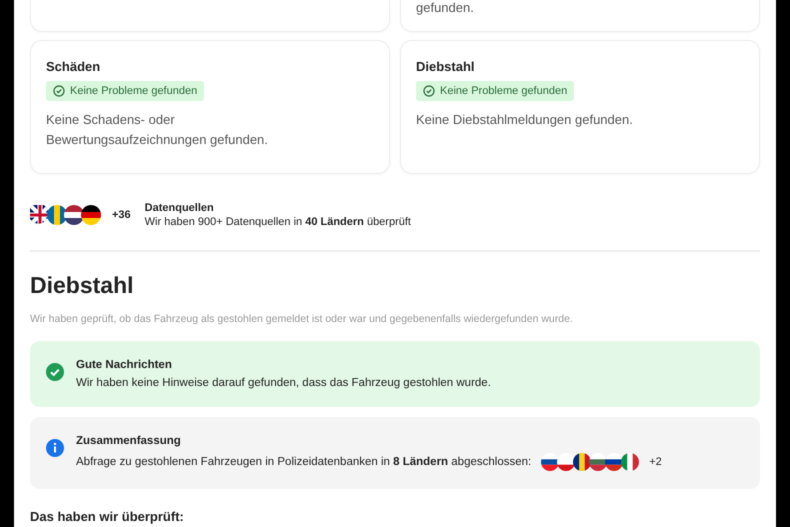 Image resolution: width=790 pixels, height=527 pixels. I want to click on notice-title: Gute Nachrichten, so click(124, 365).